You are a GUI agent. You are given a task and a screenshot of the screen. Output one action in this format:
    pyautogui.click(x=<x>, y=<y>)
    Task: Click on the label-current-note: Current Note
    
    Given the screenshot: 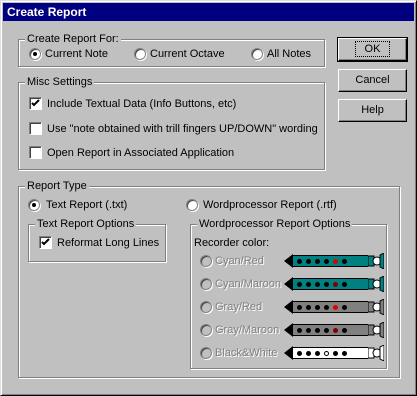 What is the action you would take?
    pyautogui.click(x=76, y=54)
    